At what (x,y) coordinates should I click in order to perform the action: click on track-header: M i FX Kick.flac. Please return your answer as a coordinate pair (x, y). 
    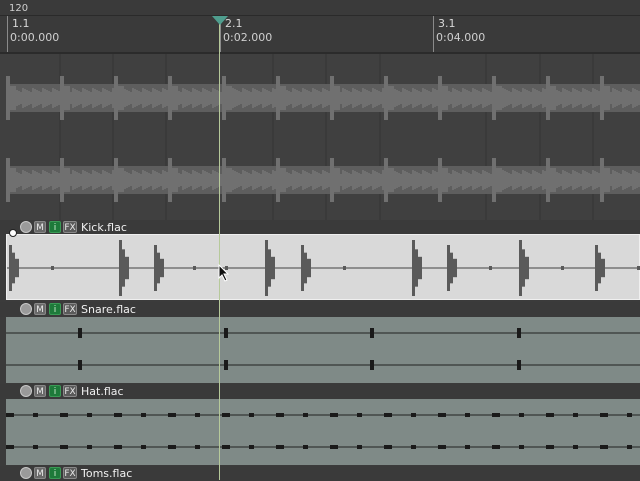
    Looking at the image, I should click on (320, 227).